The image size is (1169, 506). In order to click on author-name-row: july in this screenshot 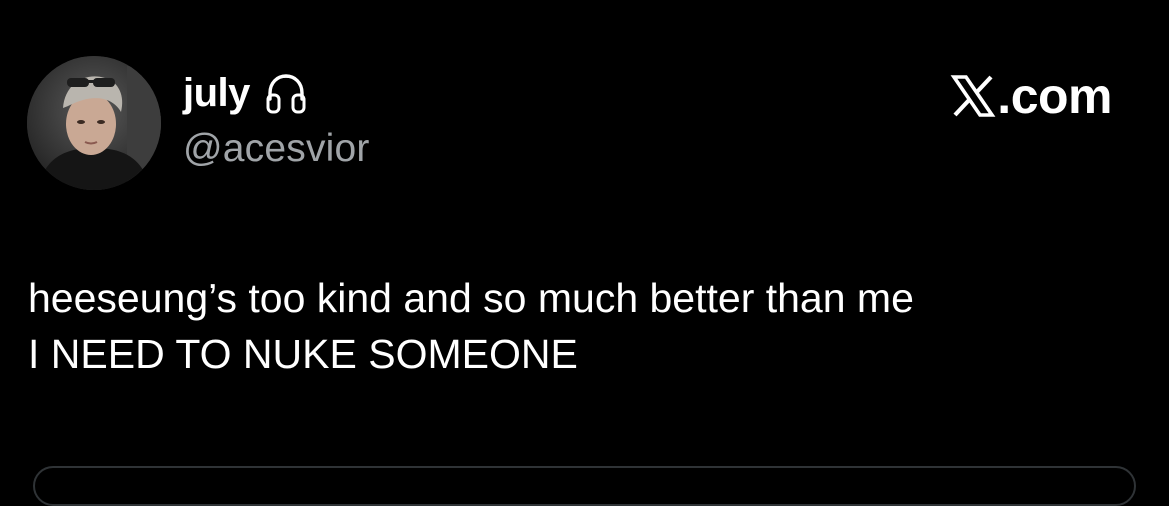, I will do `click(246, 93)`.